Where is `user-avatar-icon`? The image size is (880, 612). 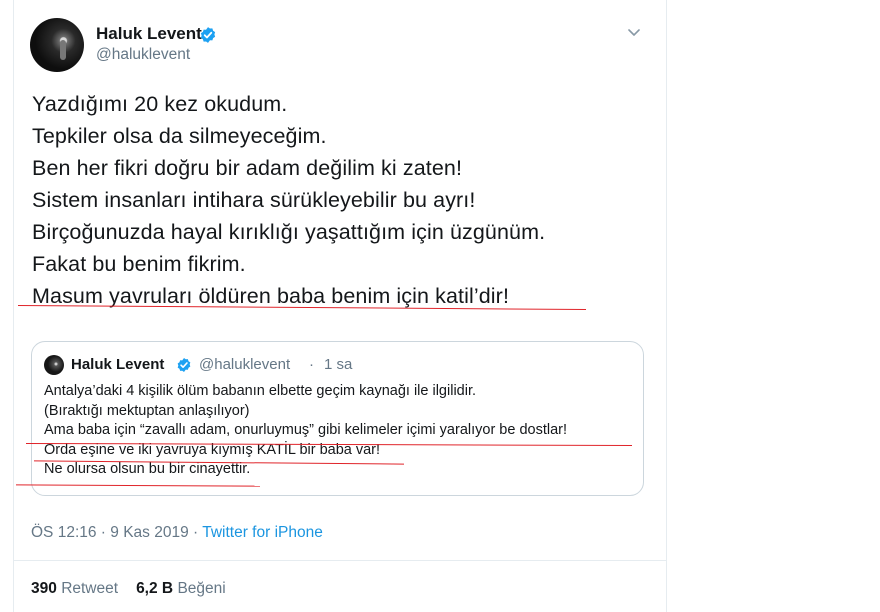
user-avatar-icon is located at coordinates (57, 45).